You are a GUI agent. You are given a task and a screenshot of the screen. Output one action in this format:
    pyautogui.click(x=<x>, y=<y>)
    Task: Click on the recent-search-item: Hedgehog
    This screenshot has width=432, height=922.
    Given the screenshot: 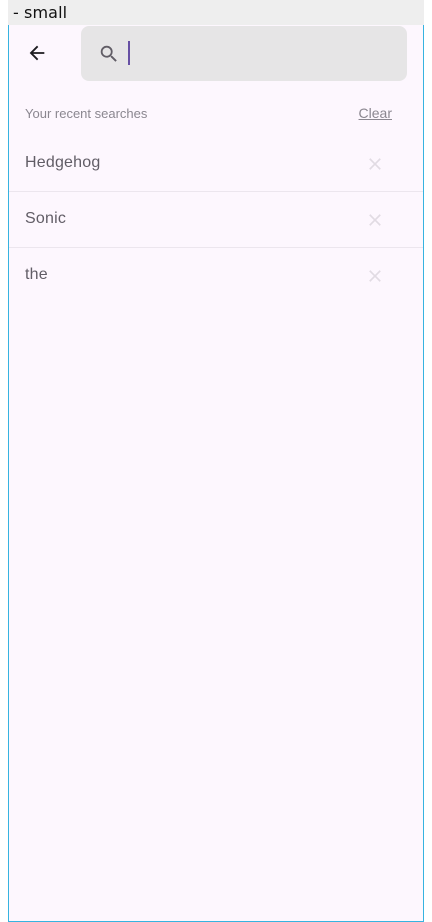 What is the action you would take?
    pyautogui.click(x=216, y=164)
    